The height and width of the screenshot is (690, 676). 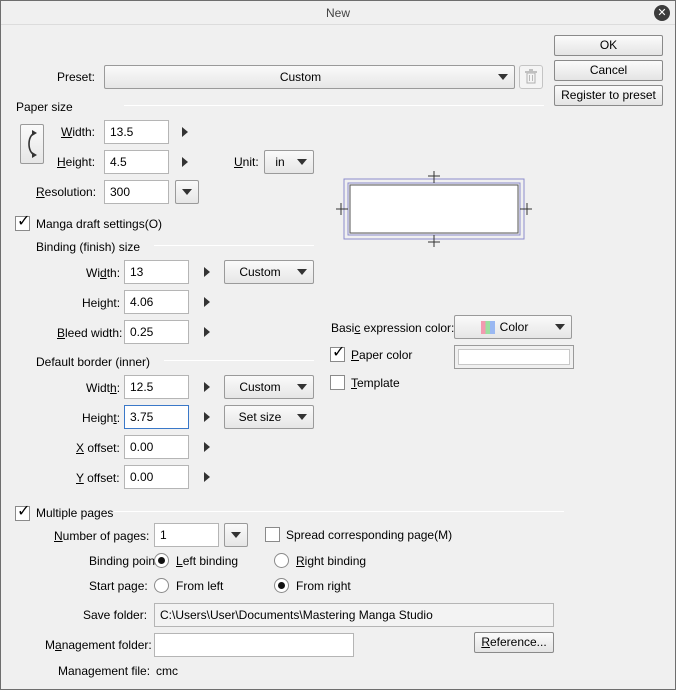 What do you see at coordinates (185, 132) in the screenshot?
I see `paper-width-stepper-icon` at bounding box center [185, 132].